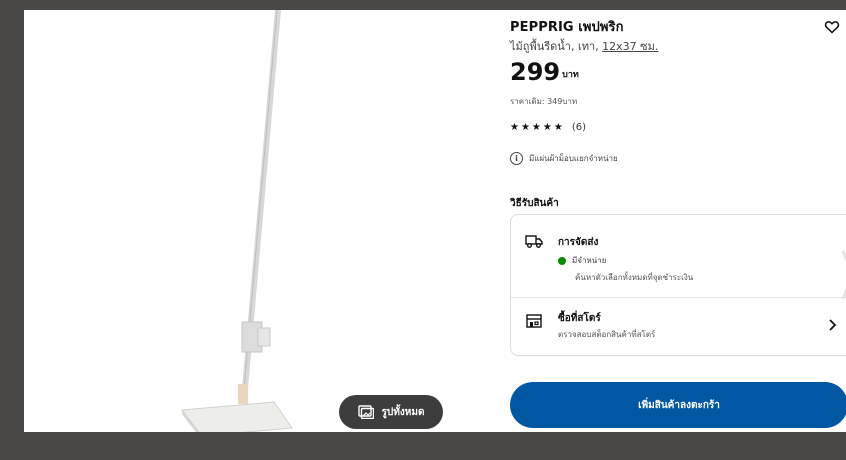  Describe the element at coordinates (537, 127) in the screenshot. I see `star-icons: ★★★★★` at that location.